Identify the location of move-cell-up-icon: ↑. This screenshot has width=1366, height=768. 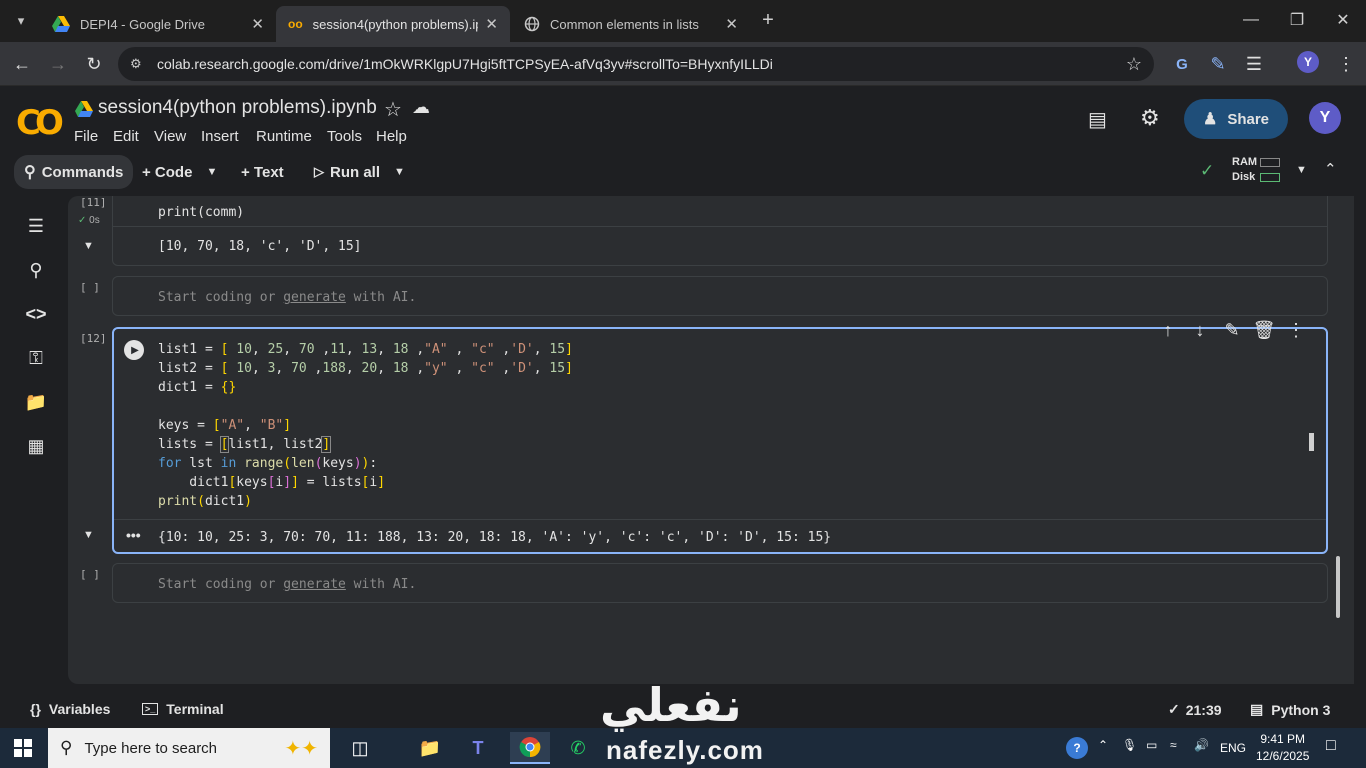
(1168, 330).